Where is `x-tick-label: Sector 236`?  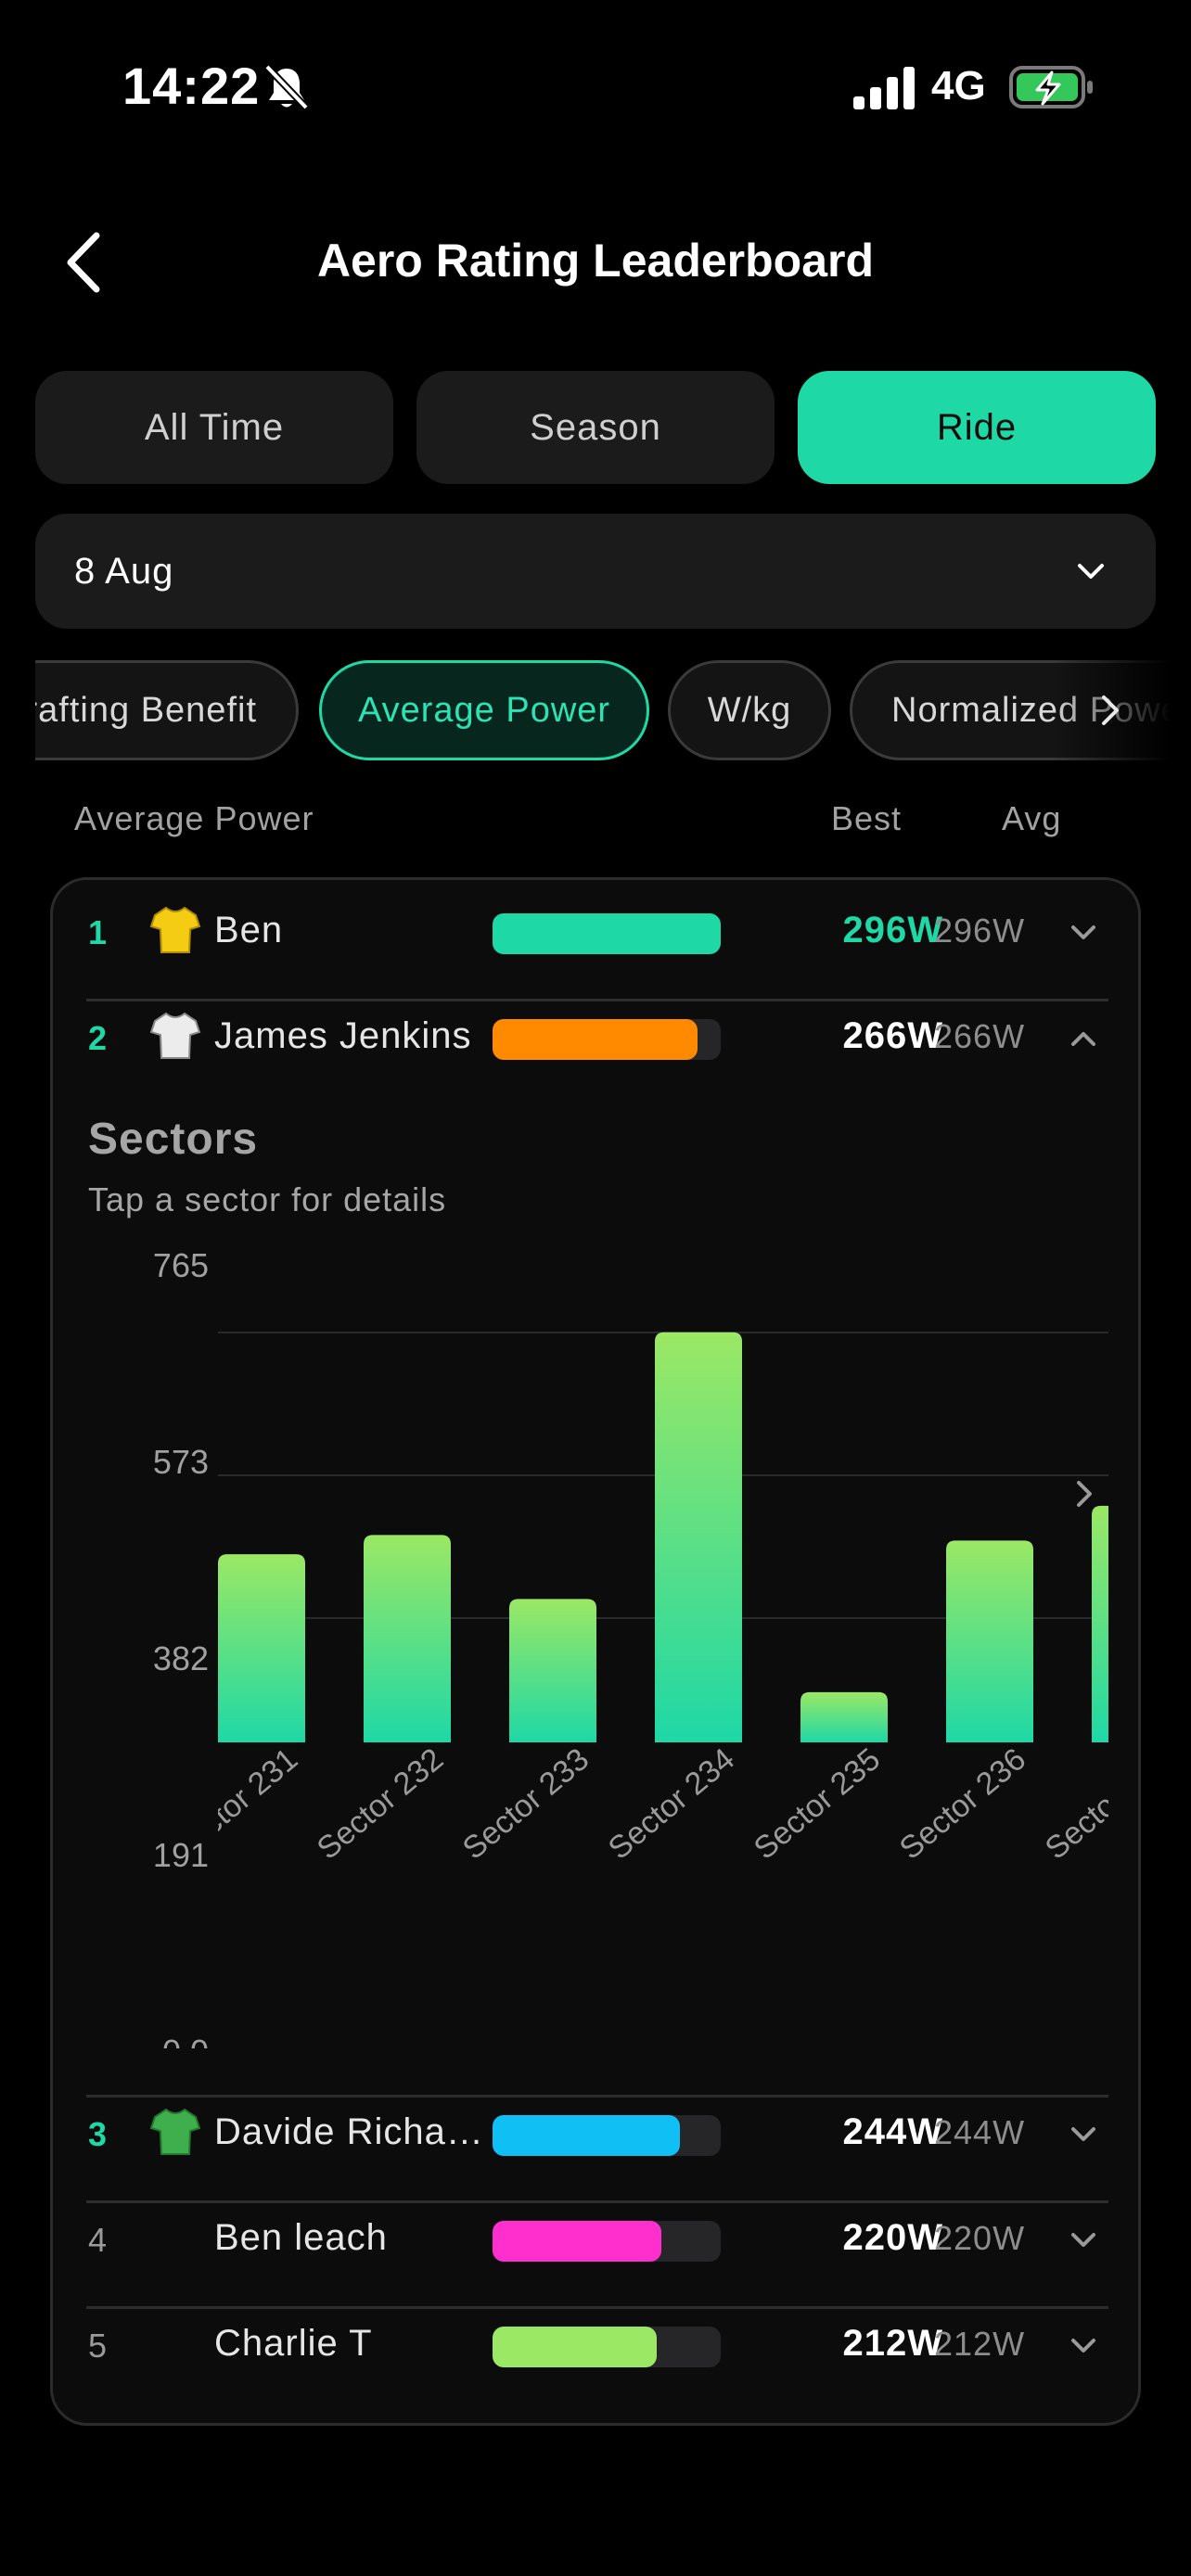 x-tick-label: Sector 236 is located at coordinates (962, 1804).